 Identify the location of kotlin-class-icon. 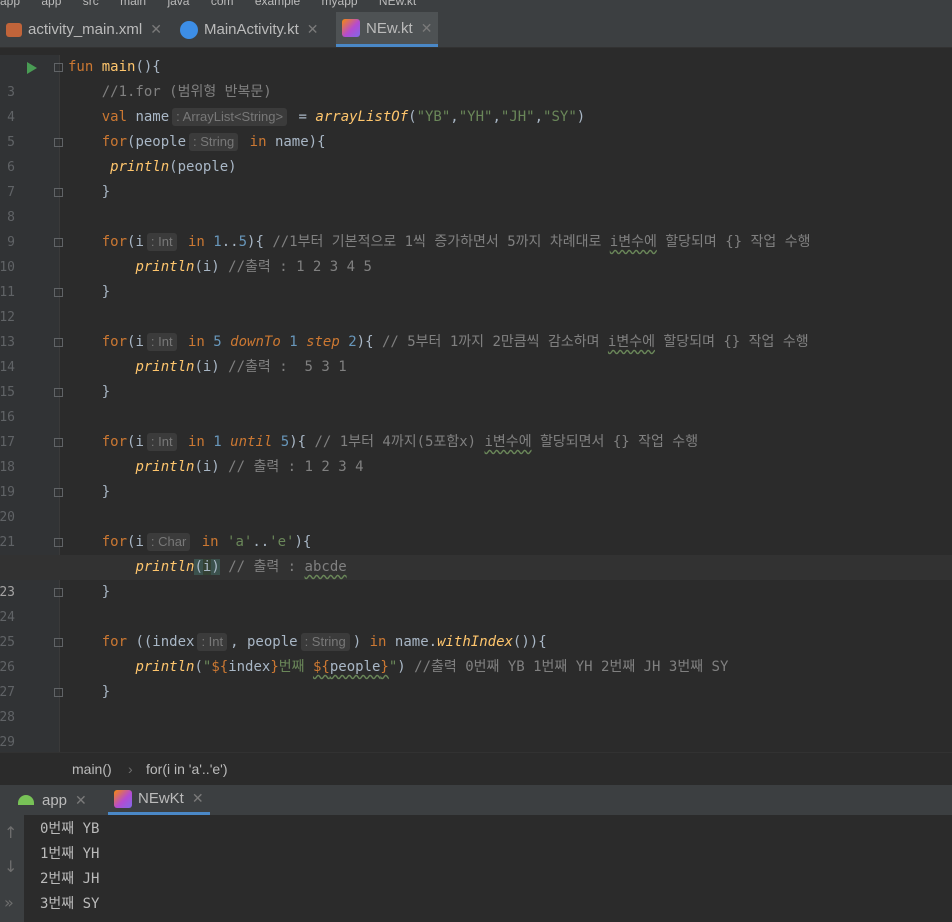
(189, 29).